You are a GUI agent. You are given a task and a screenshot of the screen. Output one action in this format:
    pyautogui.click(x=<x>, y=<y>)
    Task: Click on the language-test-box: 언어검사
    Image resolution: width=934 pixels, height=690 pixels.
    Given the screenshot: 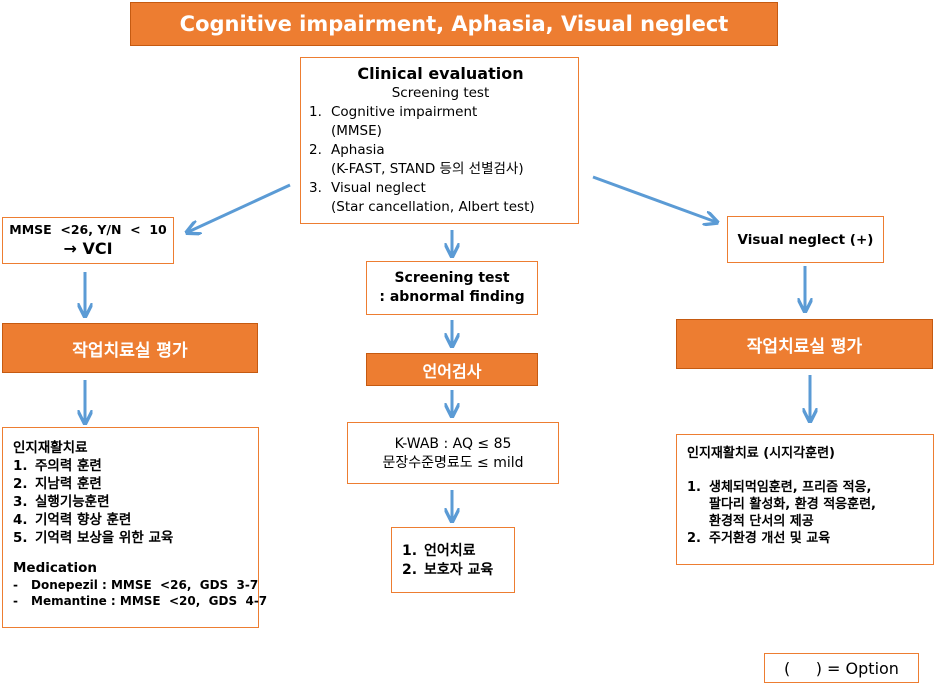 What is the action you would take?
    pyautogui.click(x=452, y=369)
    